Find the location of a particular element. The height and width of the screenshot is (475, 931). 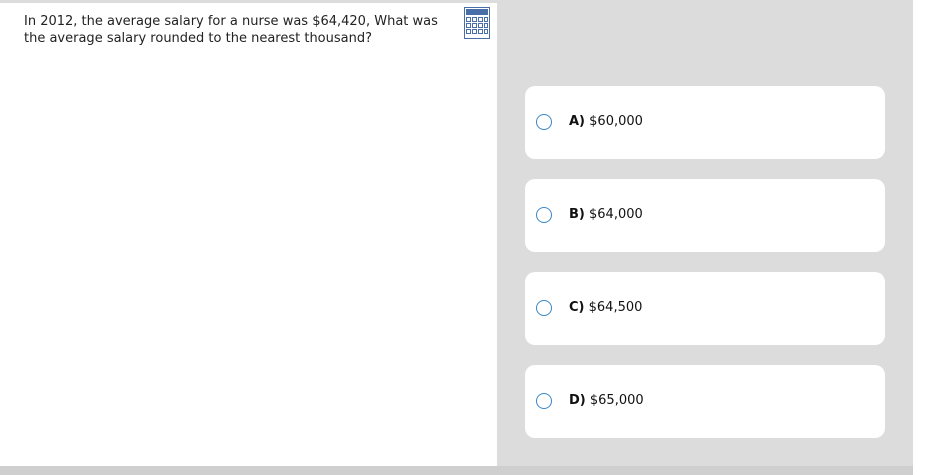

calculator-button is located at coordinates (477, 23).